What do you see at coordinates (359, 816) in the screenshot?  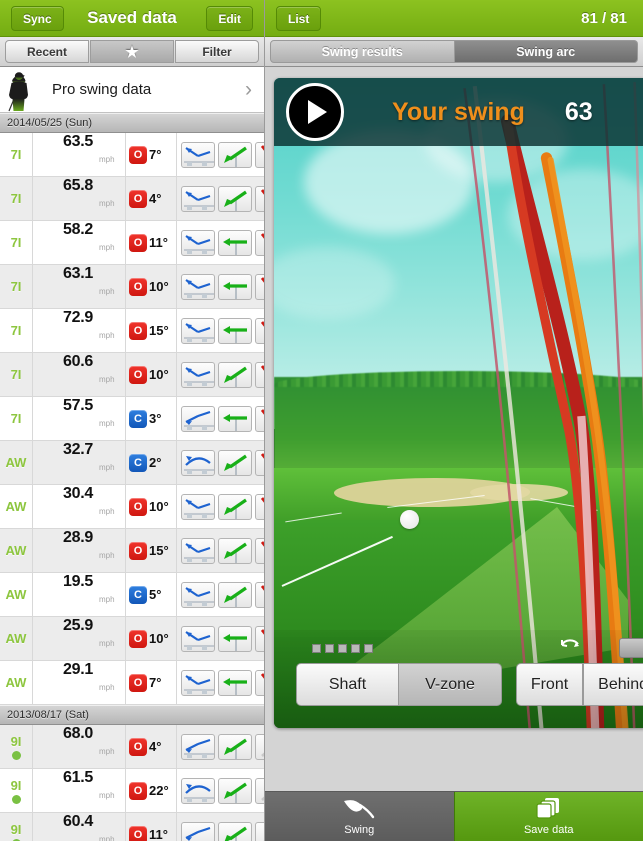 I see `tab-swing: Swing` at bounding box center [359, 816].